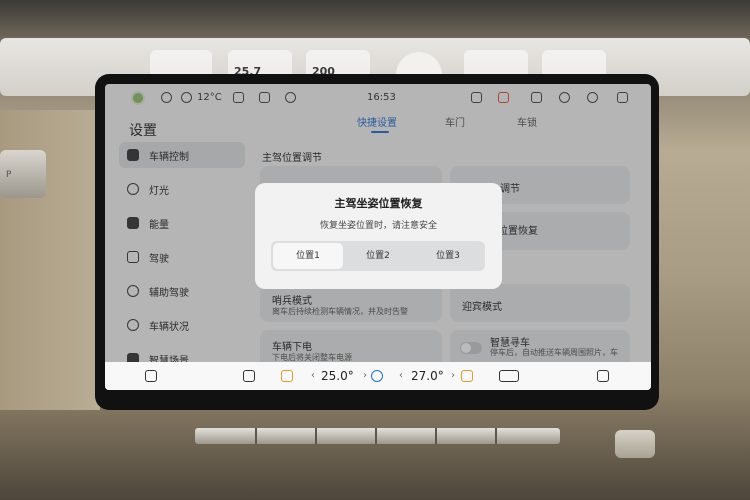 This screenshot has height=500, width=750. What do you see at coordinates (635, 444) in the screenshot?
I see `door-handle` at bounding box center [635, 444].